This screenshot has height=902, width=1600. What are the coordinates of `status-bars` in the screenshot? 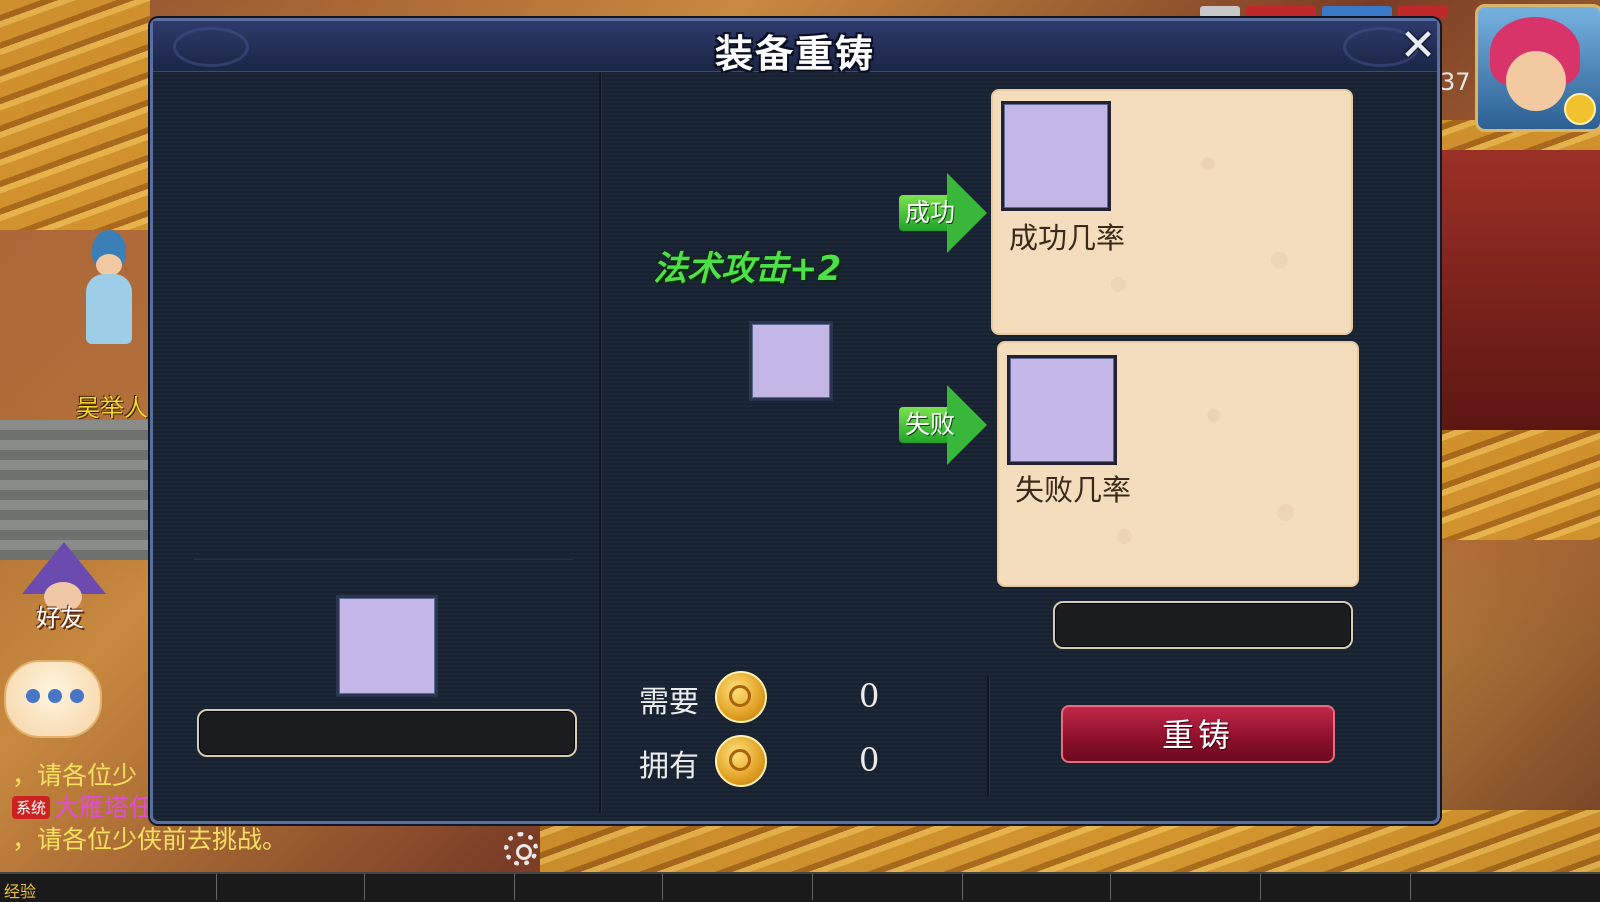 It's located at (1325, 10).